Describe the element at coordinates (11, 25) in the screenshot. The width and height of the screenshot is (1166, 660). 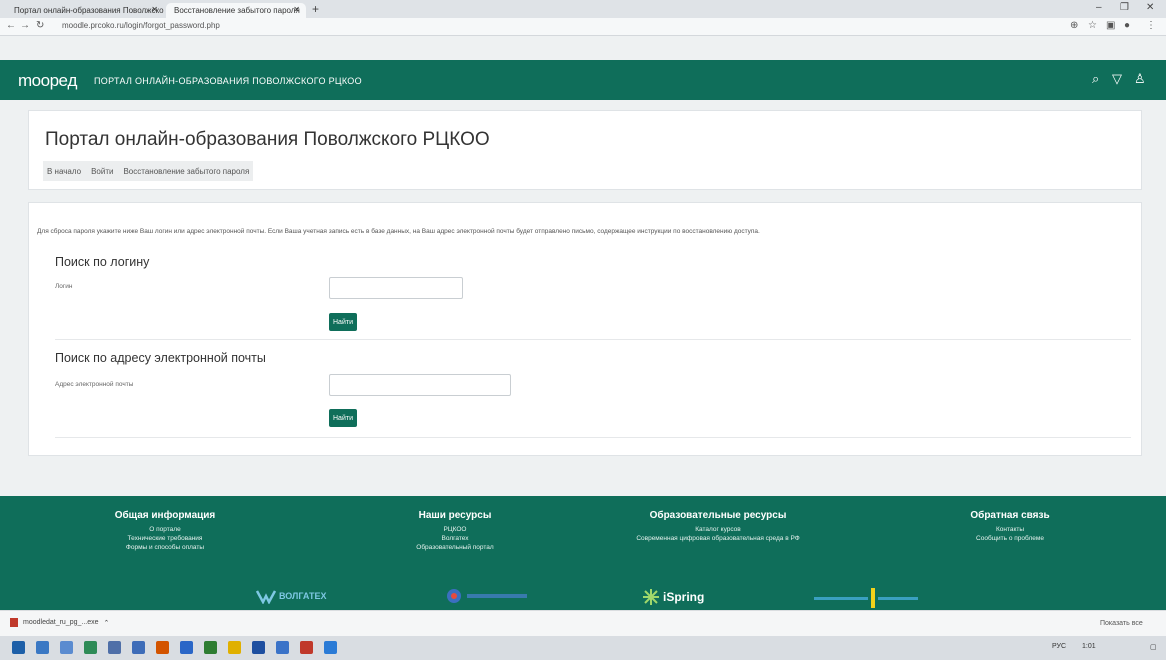
I see `back-icon: ←` at that location.